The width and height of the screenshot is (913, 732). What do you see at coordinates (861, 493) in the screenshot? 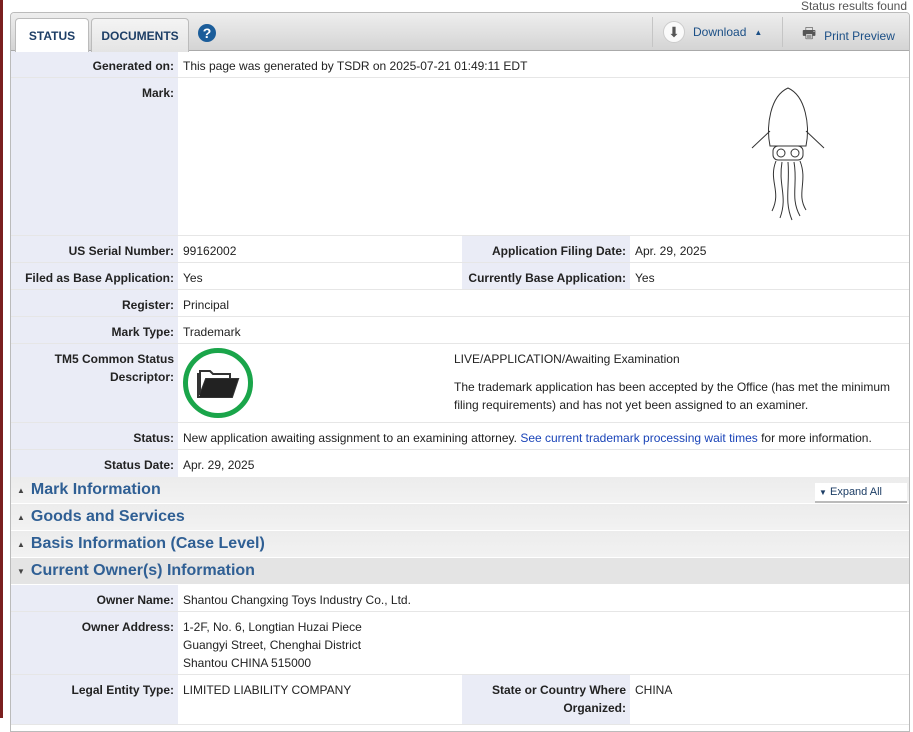
I see `expand-all-button: ▼ Expand All` at bounding box center [861, 493].